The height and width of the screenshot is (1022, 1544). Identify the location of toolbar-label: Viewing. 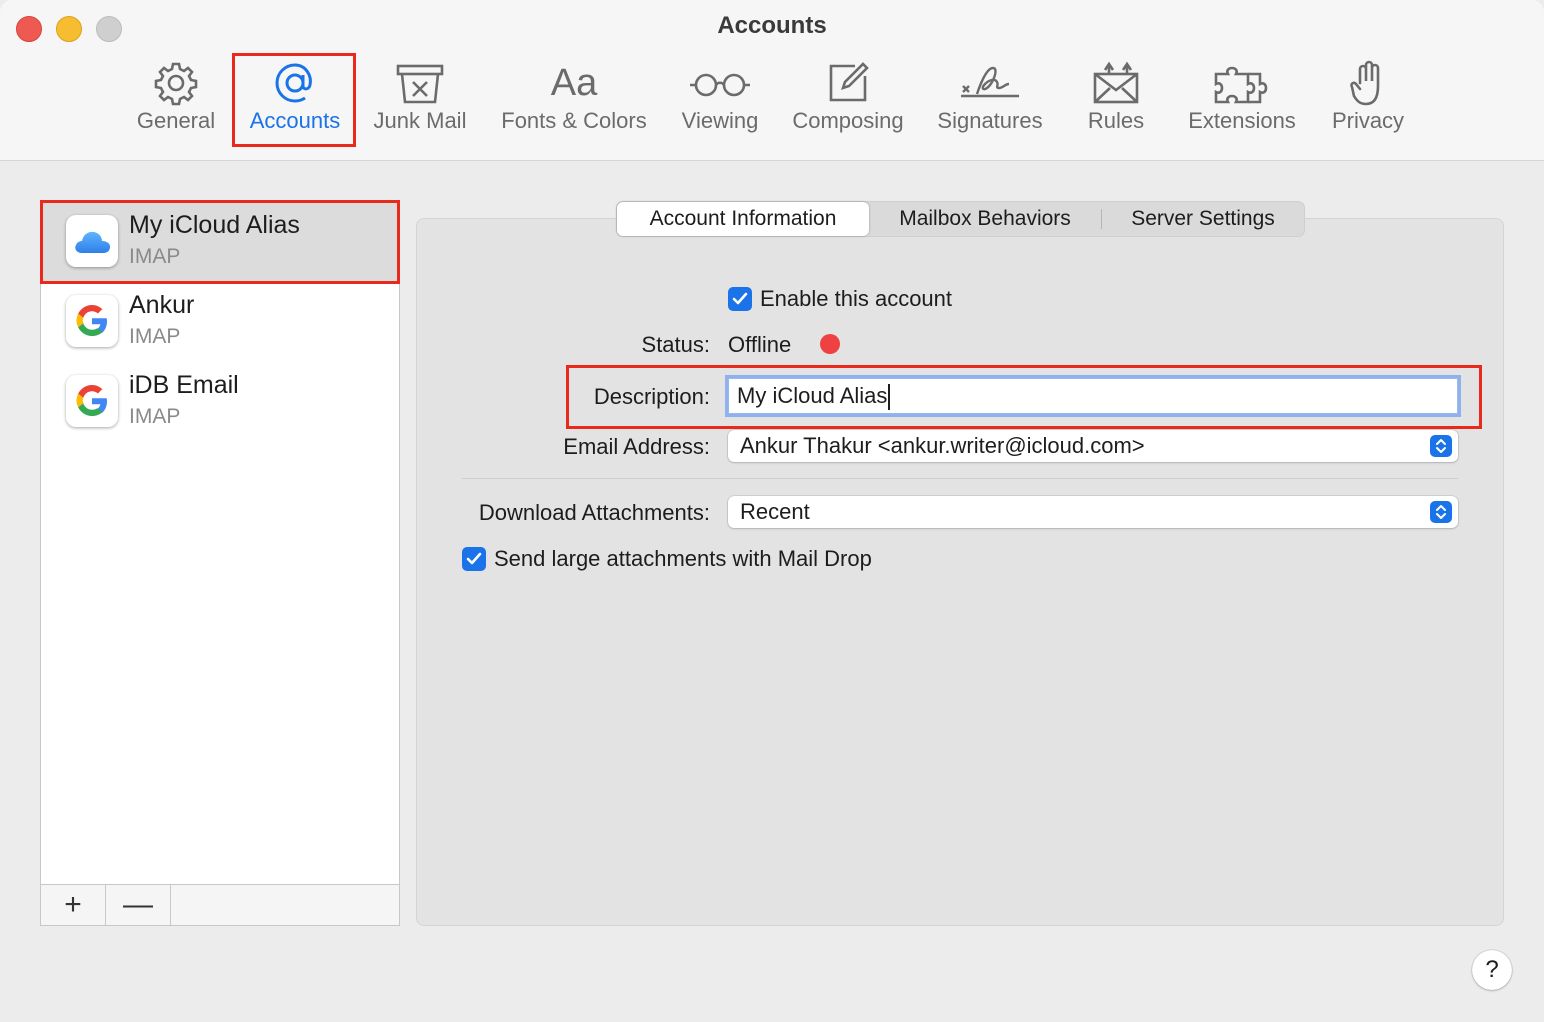
(720, 120).